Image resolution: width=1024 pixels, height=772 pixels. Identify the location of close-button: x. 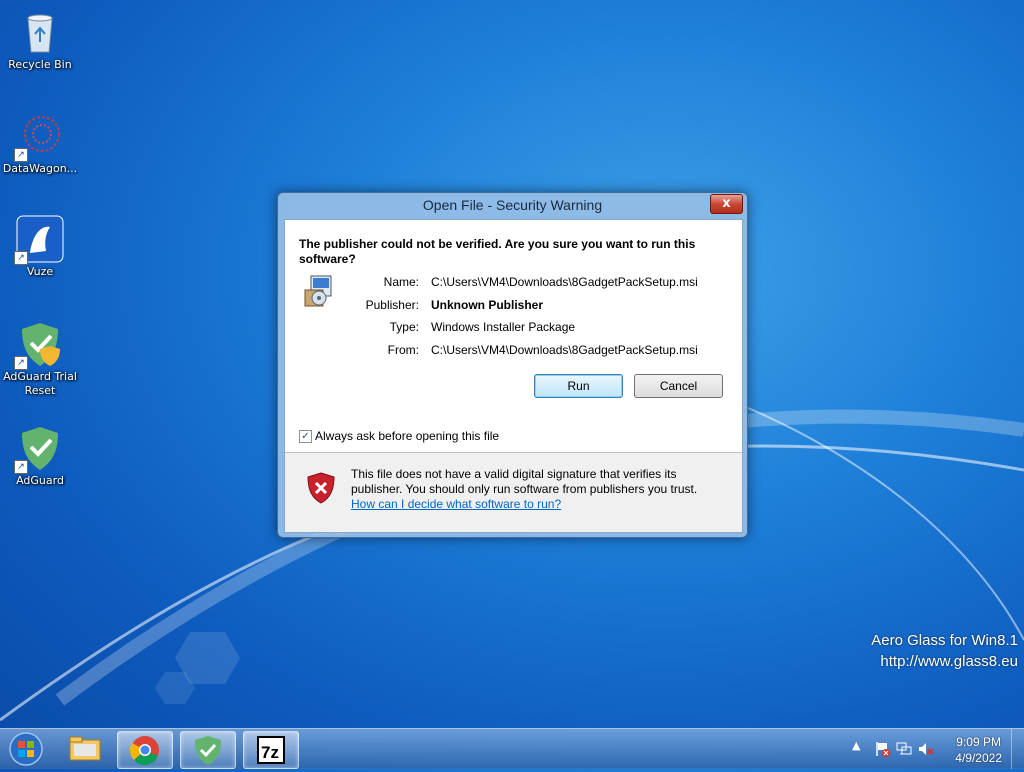
(726, 204).